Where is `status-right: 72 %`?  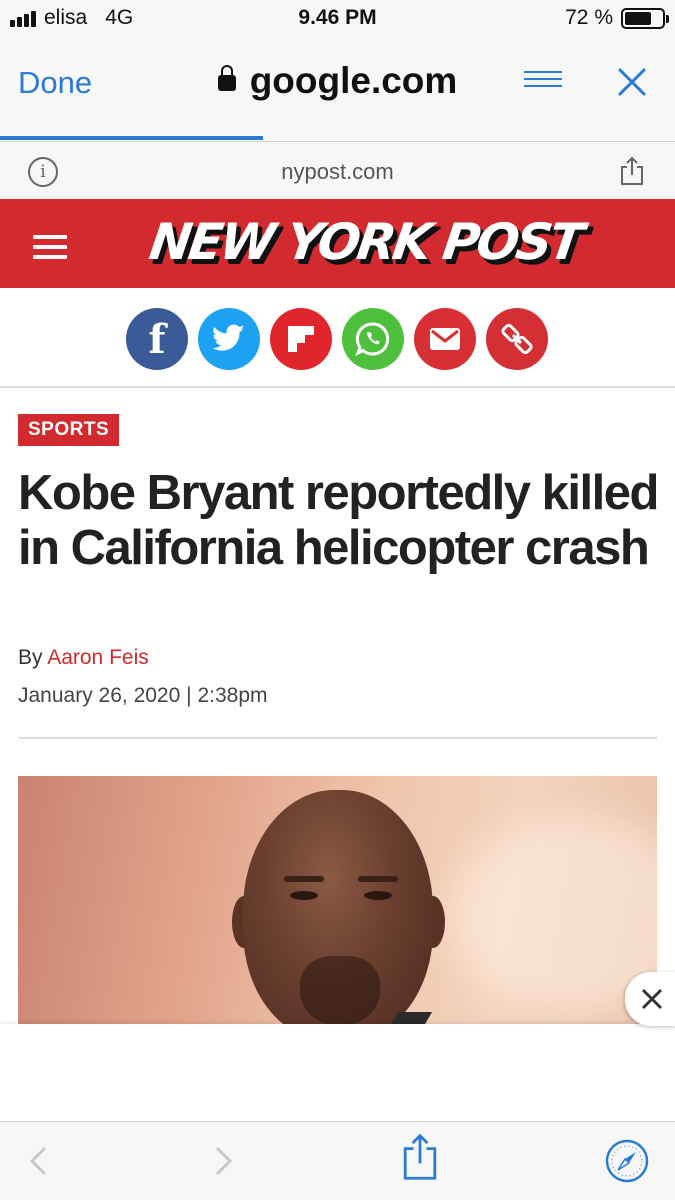
status-right: 72 % is located at coordinates (617, 18).